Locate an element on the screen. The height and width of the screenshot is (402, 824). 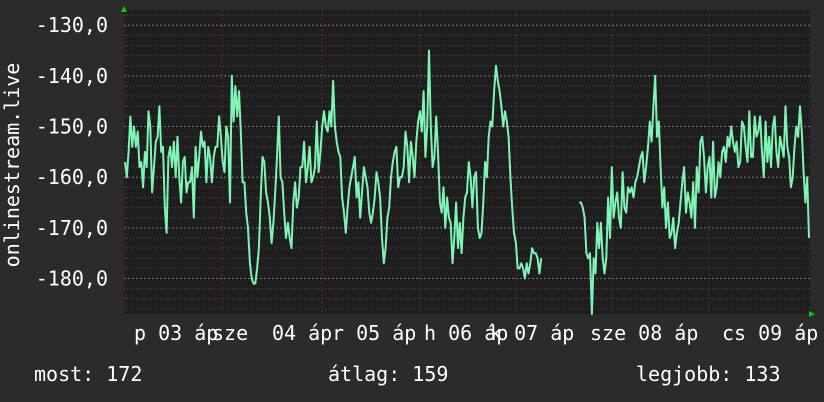
stats-bar: most: 172 átlag: 159 legjobb: 133 is located at coordinates (412, 377).